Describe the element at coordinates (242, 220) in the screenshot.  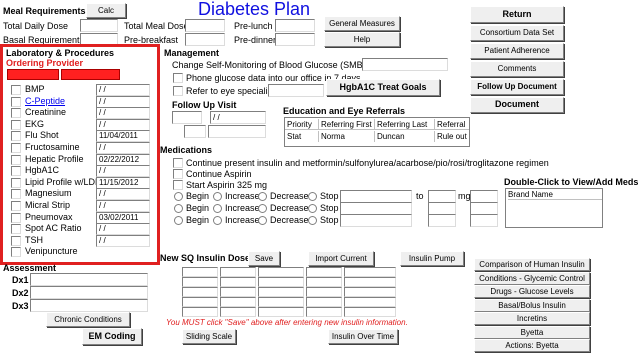
I see `increase-label: Increase` at that location.